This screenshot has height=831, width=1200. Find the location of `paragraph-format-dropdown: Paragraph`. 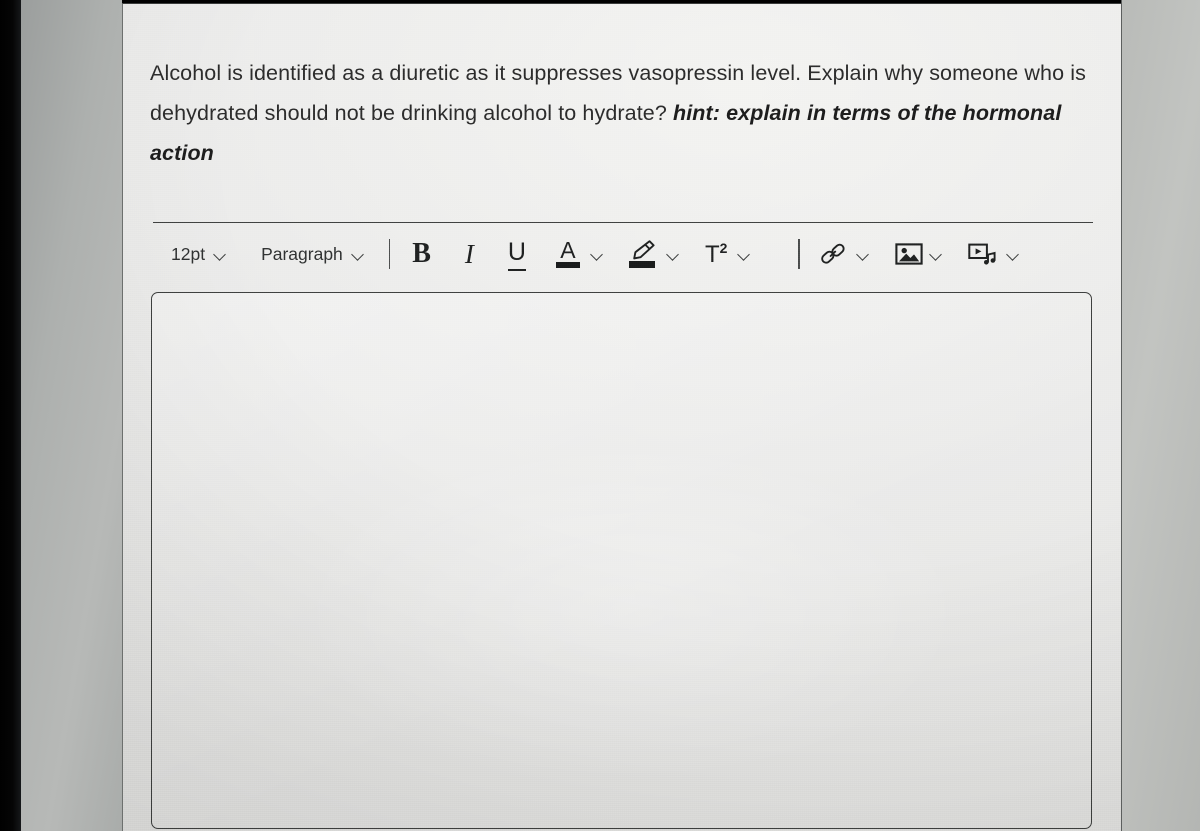

paragraph-format-dropdown: Paragraph is located at coordinates (313, 254).